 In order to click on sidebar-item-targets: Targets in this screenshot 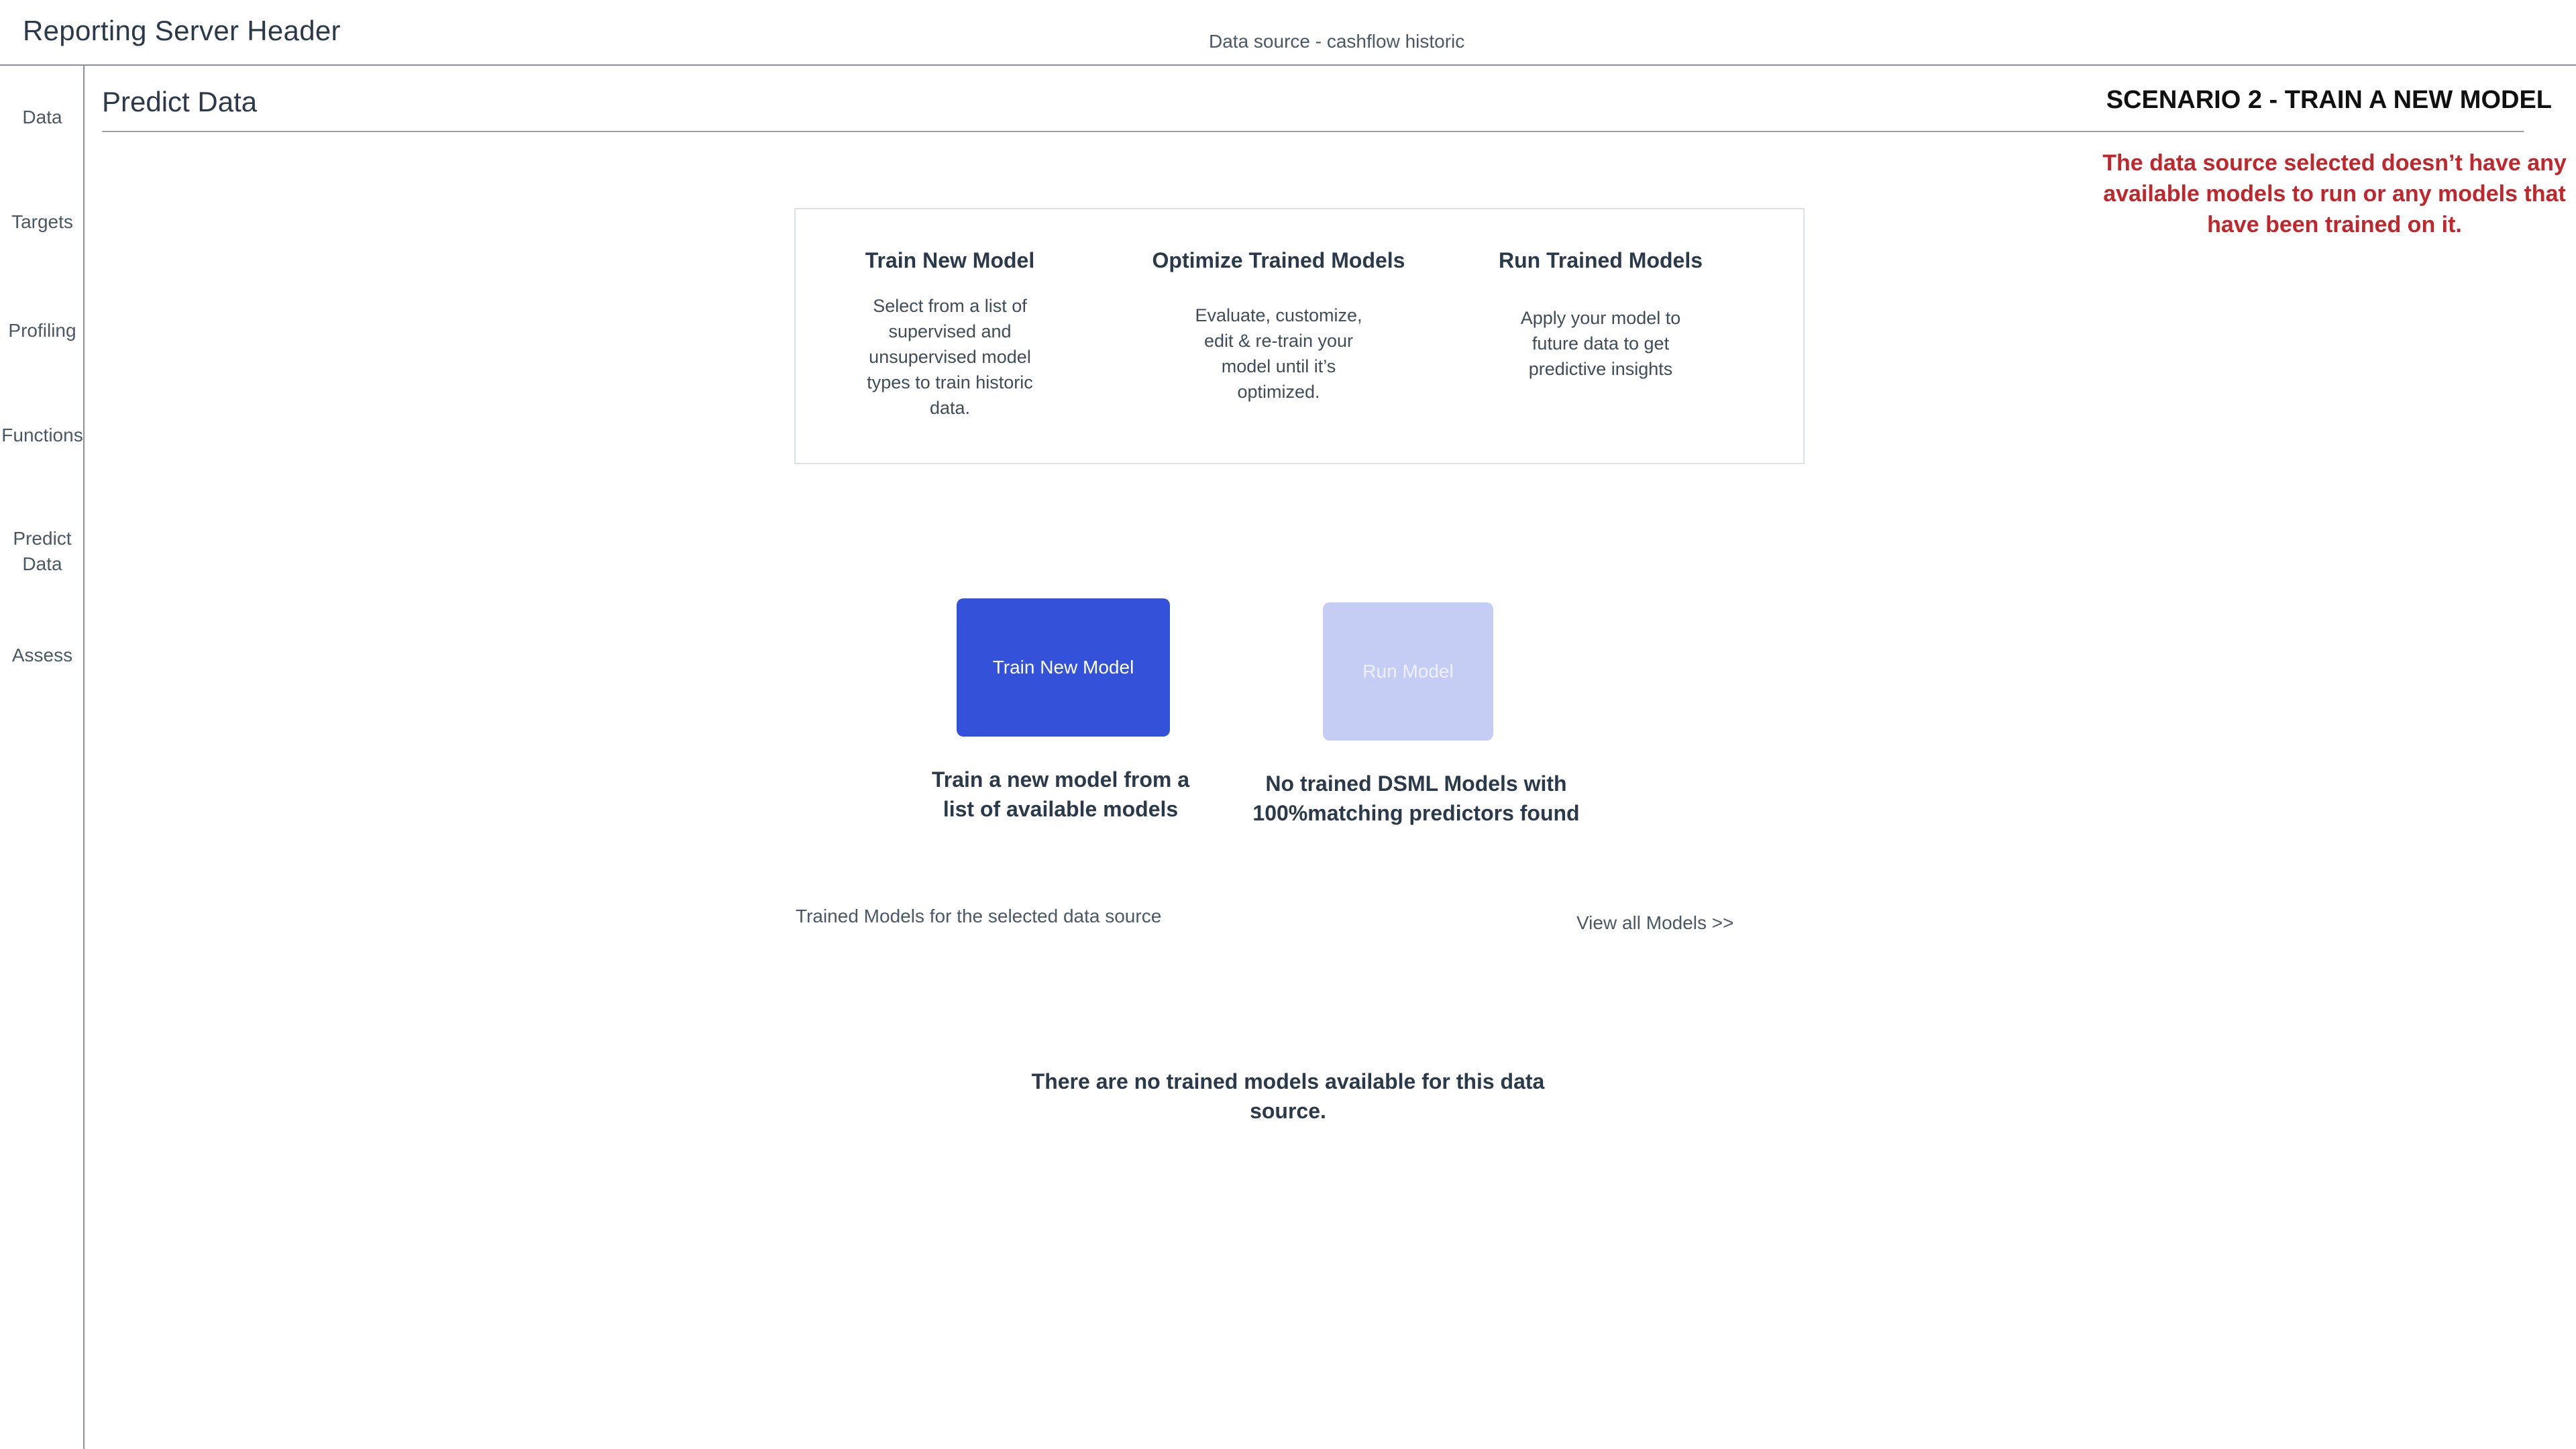, I will do `click(42, 222)`.